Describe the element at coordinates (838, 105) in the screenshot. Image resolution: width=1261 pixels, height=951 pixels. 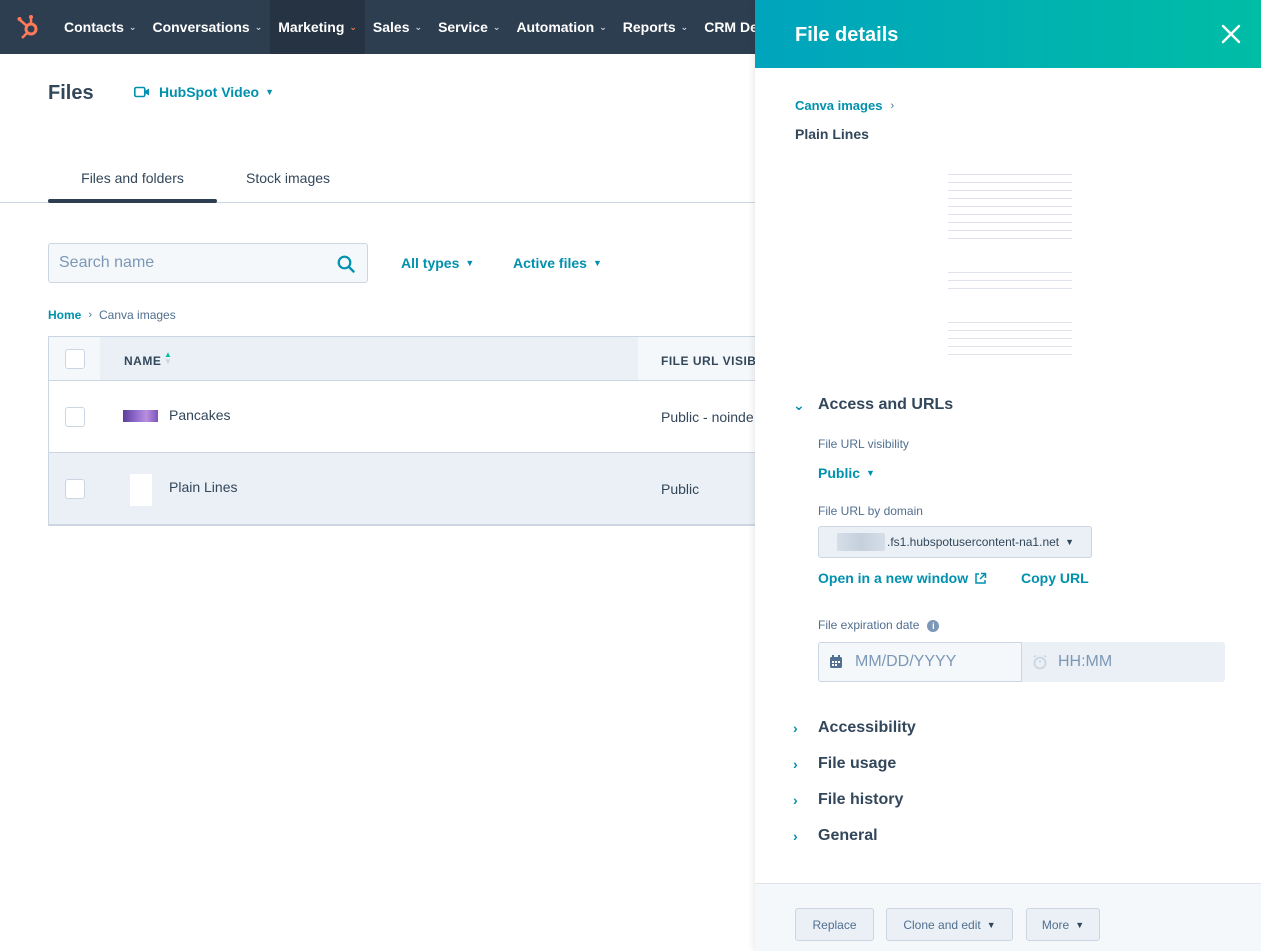
I see `panel-breadcrumb-folder: Canva images` at that location.